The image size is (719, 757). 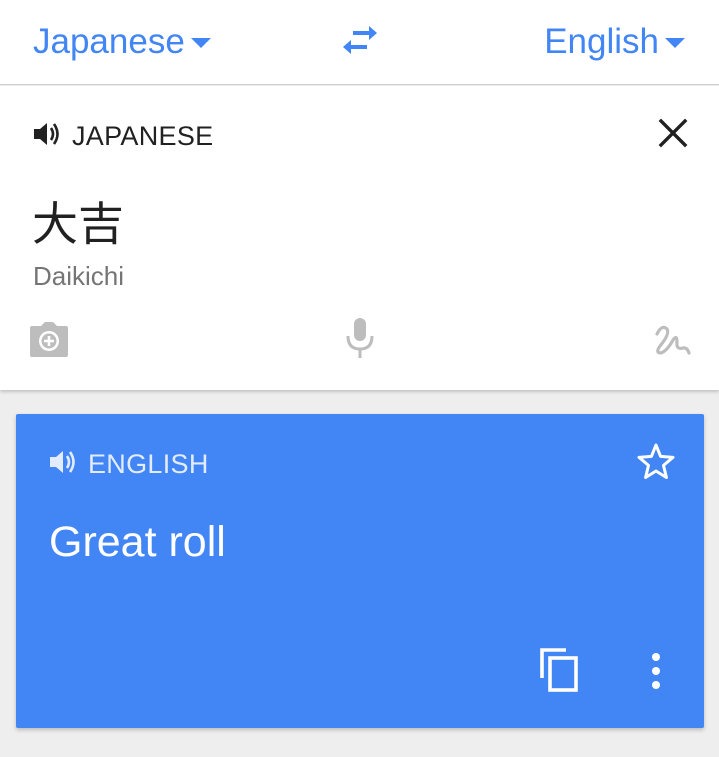 What do you see at coordinates (148, 463) in the screenshot?
I see `output-language-label: ENGLISH` at bounding box center [148, 463].